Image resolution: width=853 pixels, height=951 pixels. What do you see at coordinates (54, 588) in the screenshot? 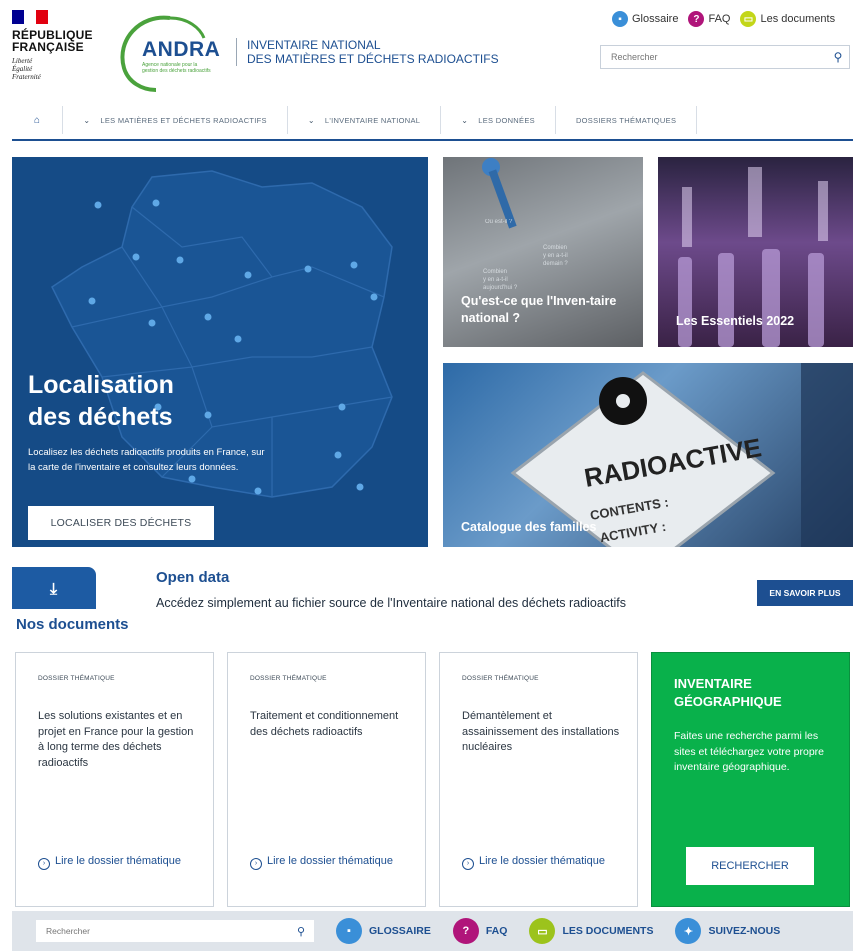
I see `download-folder-icon: ⤓` at bounding box center [54, 588].